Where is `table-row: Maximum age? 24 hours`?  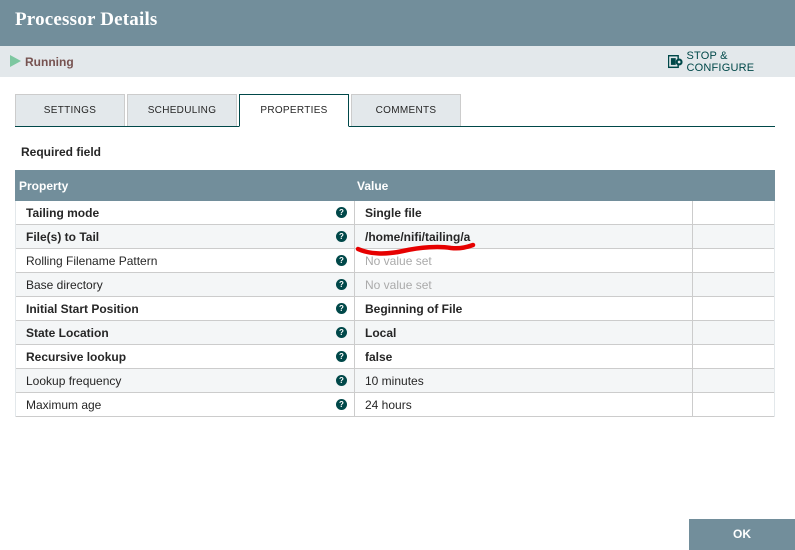
table-row: Maximum age? 24 hours is located at coordinates (395, 405).